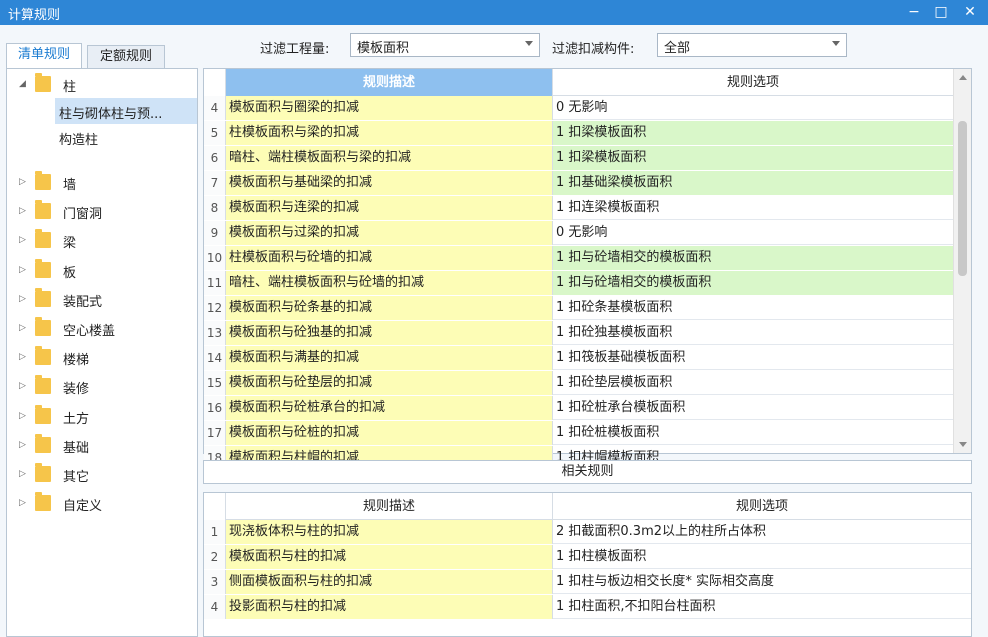 The image size is (988, 637). Describe the element at coordinates (70, 87) in the screenshot. I see `tree-item-label: 柱` at that location.